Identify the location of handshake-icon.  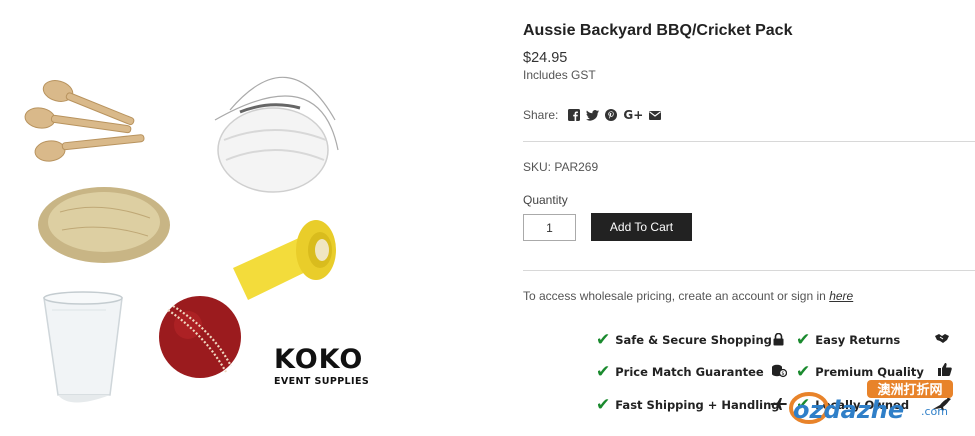
(942, 339).